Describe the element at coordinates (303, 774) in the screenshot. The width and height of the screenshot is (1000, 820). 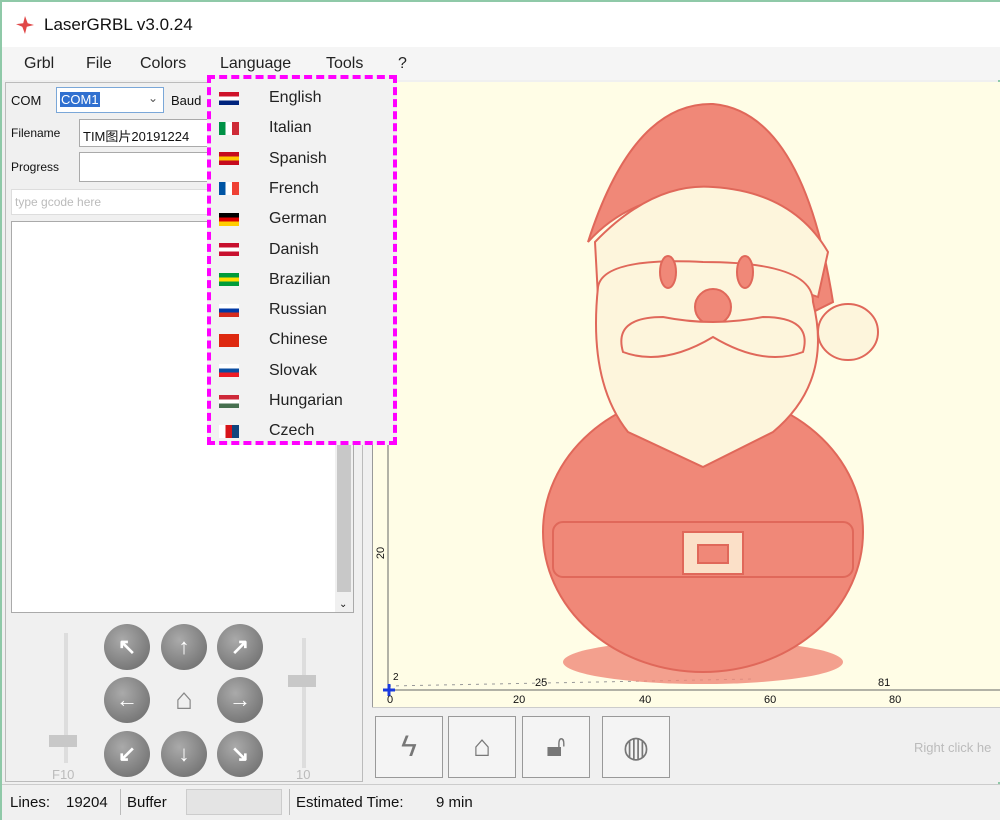
I see `step-label: 10` at that location.